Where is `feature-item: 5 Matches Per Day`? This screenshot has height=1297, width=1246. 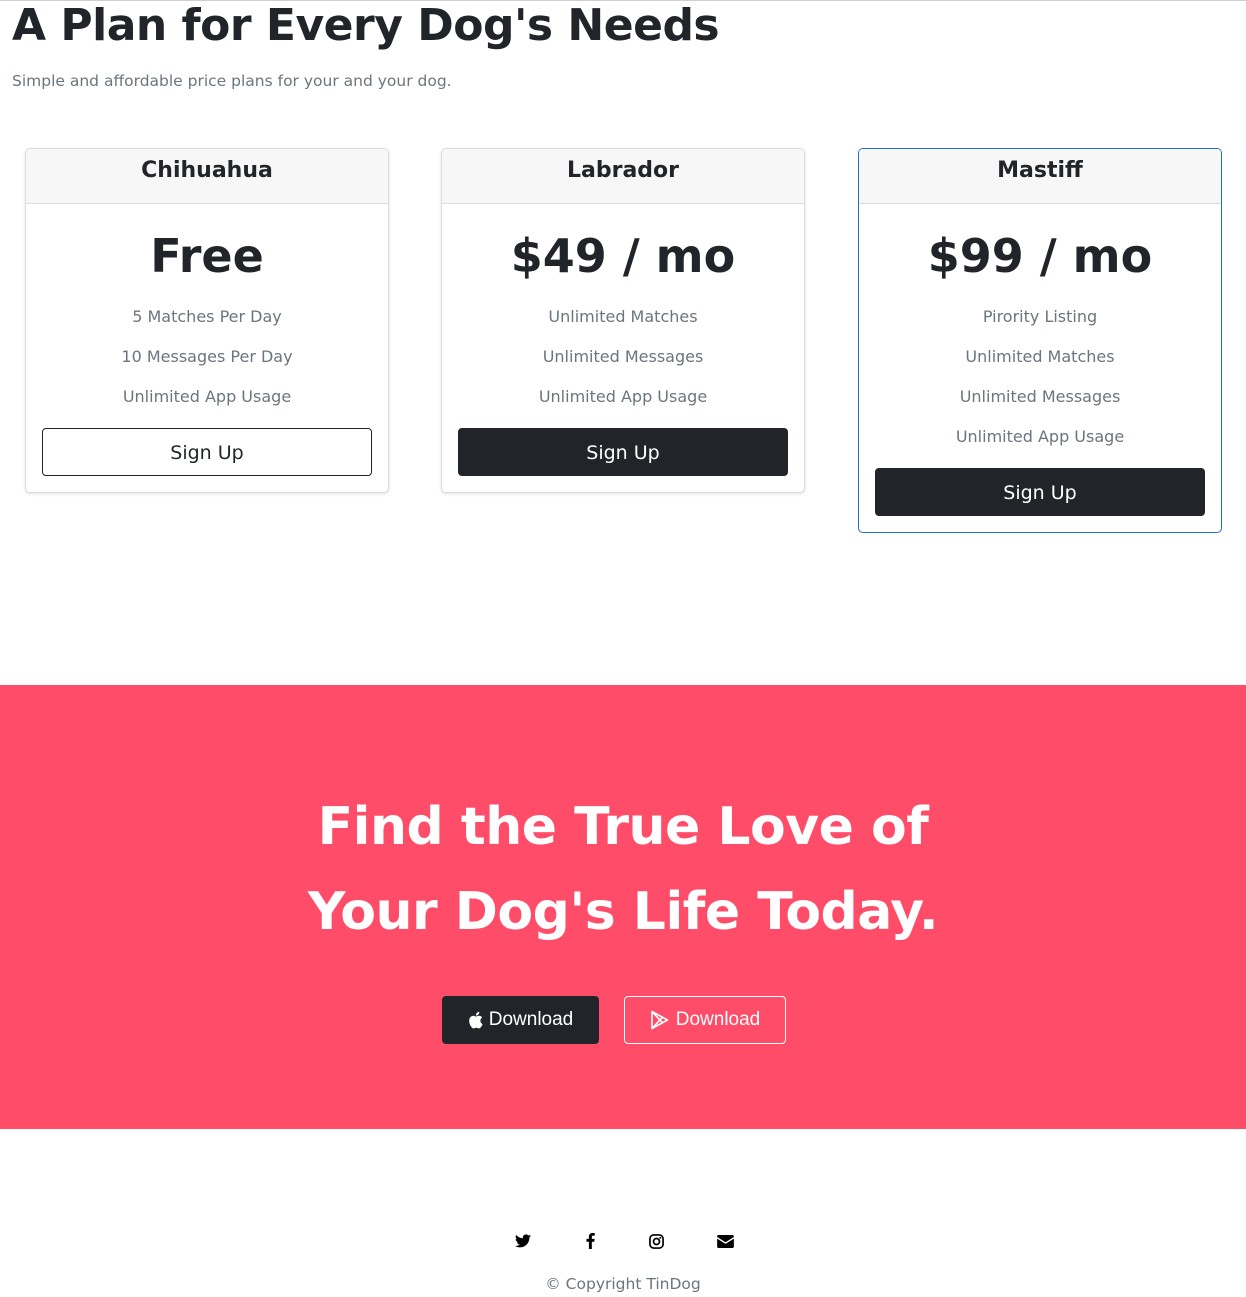 feature-item: 5 Matches Per Day is located at coordinates (207, 316).